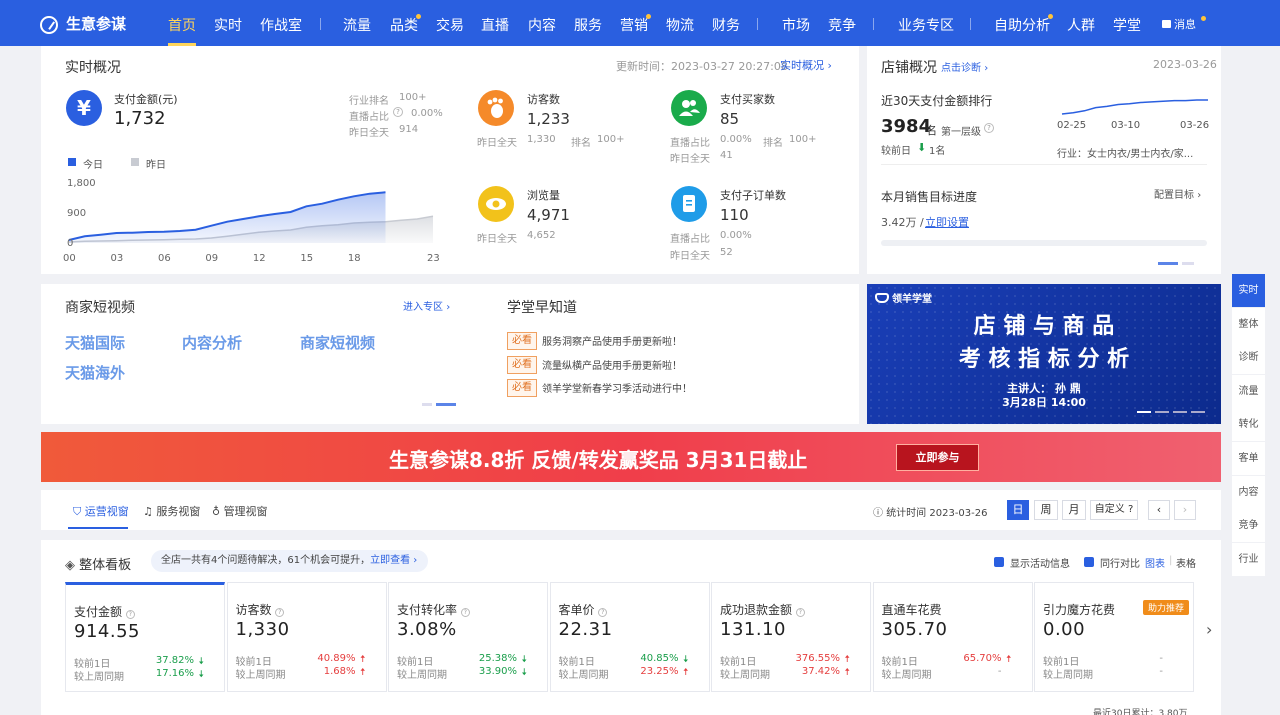 This screenshot has width=1280, height=715. I want to click on visitors-yday-value: 1,330, so click(541, 139).